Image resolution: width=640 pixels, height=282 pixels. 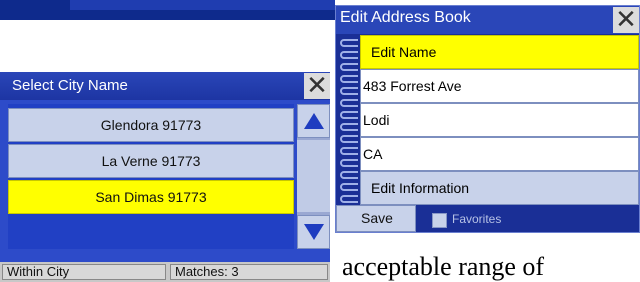 I want to click on select-city-titlebar: Select City Name, so click(x=165, y=86).